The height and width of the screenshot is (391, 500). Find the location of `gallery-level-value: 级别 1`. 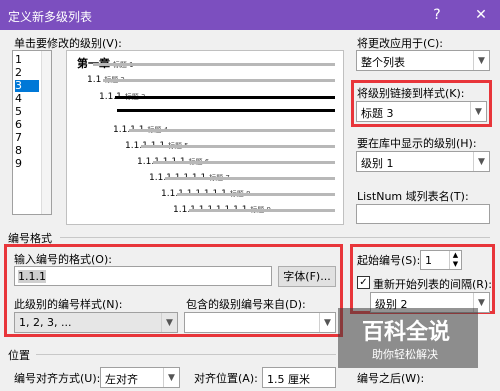

gallery-level-value: 级别 1 is located at coordinates (377, 163).